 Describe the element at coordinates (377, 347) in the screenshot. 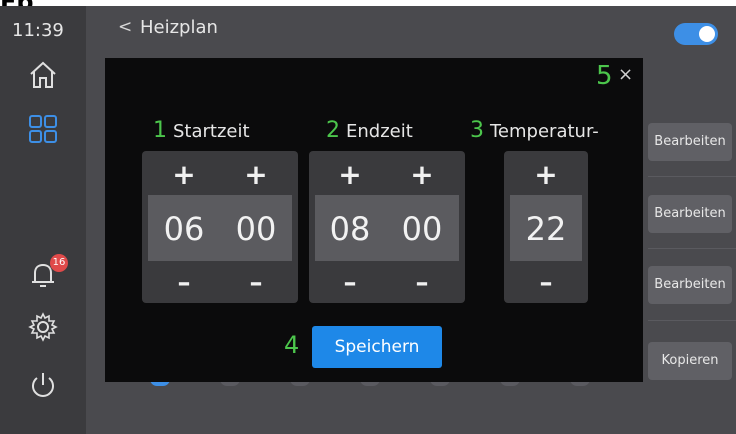

I see `save-button: Speichern` at that location.